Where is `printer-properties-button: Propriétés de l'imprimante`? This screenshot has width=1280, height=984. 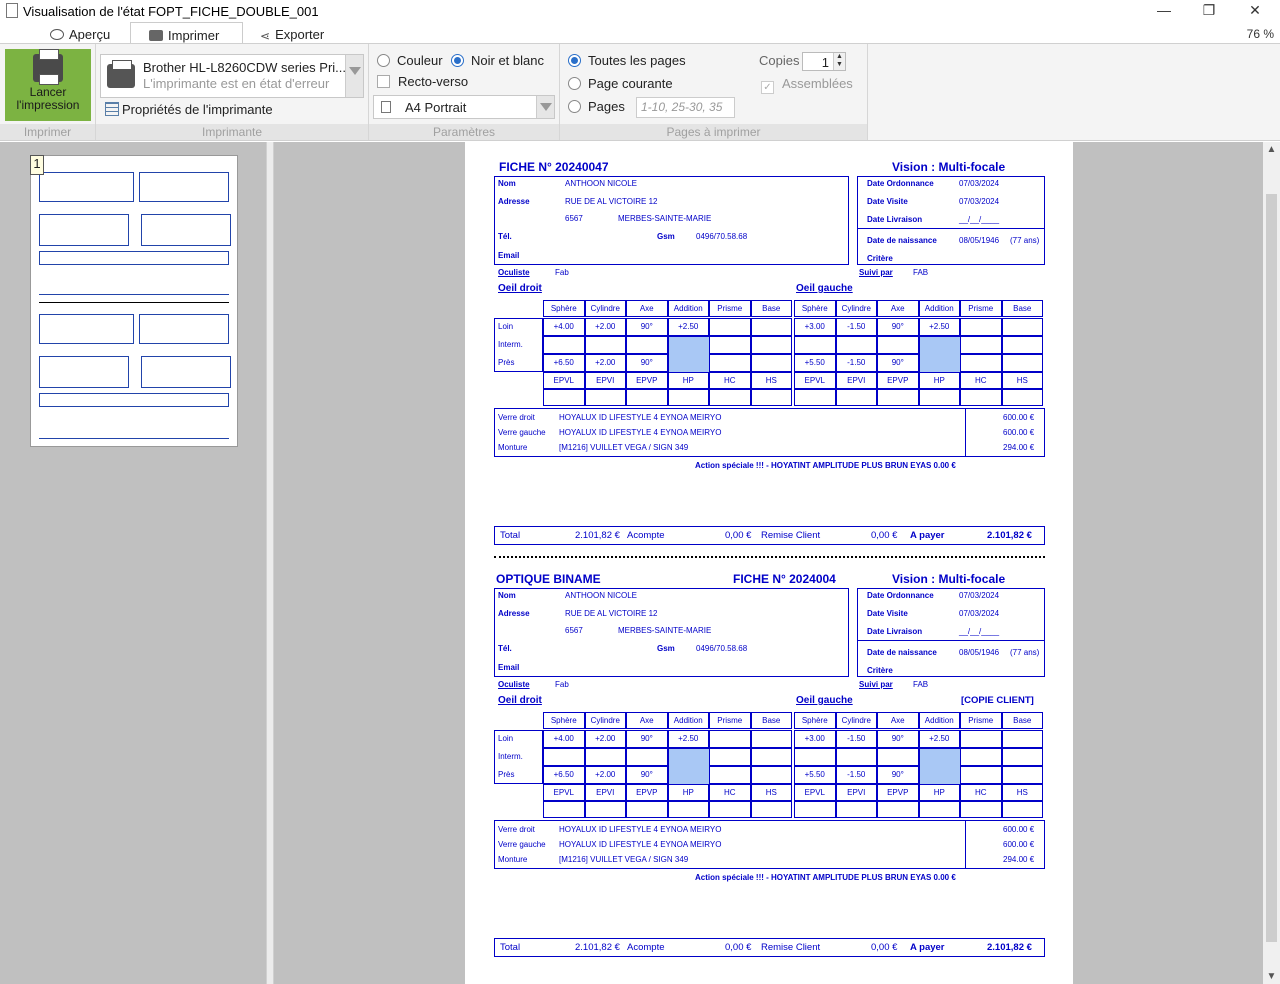 printer-properties-button: Propriétés de l'imprimante is located at coordinates (189, 109).